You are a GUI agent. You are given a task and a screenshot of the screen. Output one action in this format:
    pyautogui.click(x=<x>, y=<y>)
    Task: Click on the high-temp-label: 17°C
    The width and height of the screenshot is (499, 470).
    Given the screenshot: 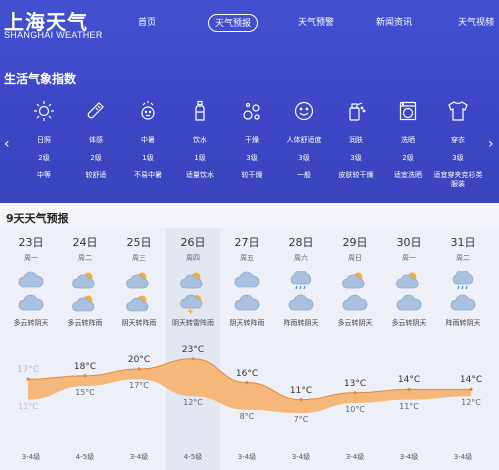 What is the action you would take?
    pyautogui.click(x=28, y=370)
    